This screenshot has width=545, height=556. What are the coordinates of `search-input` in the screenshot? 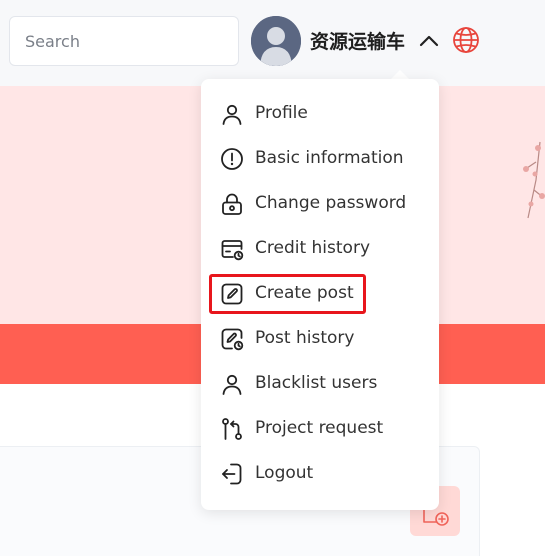 It's located at (124, 41).